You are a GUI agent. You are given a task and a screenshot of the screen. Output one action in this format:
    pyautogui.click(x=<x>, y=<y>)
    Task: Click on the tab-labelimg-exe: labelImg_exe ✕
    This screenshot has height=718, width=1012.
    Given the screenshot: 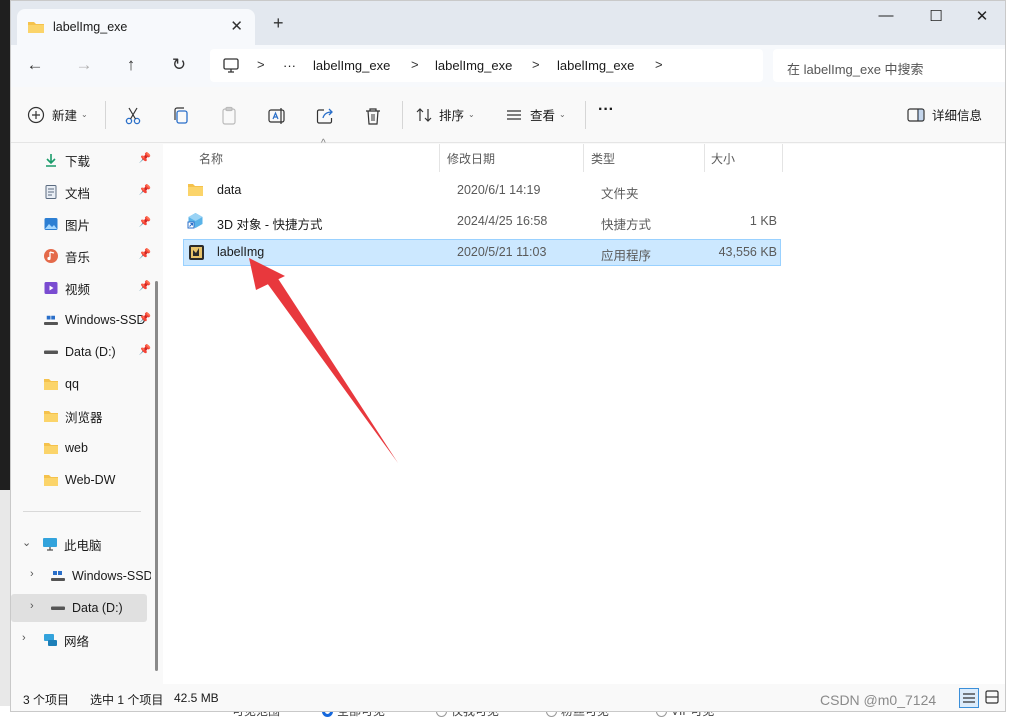 What is the action you would take?
    pyautogui.click(x=136, y=27)
    